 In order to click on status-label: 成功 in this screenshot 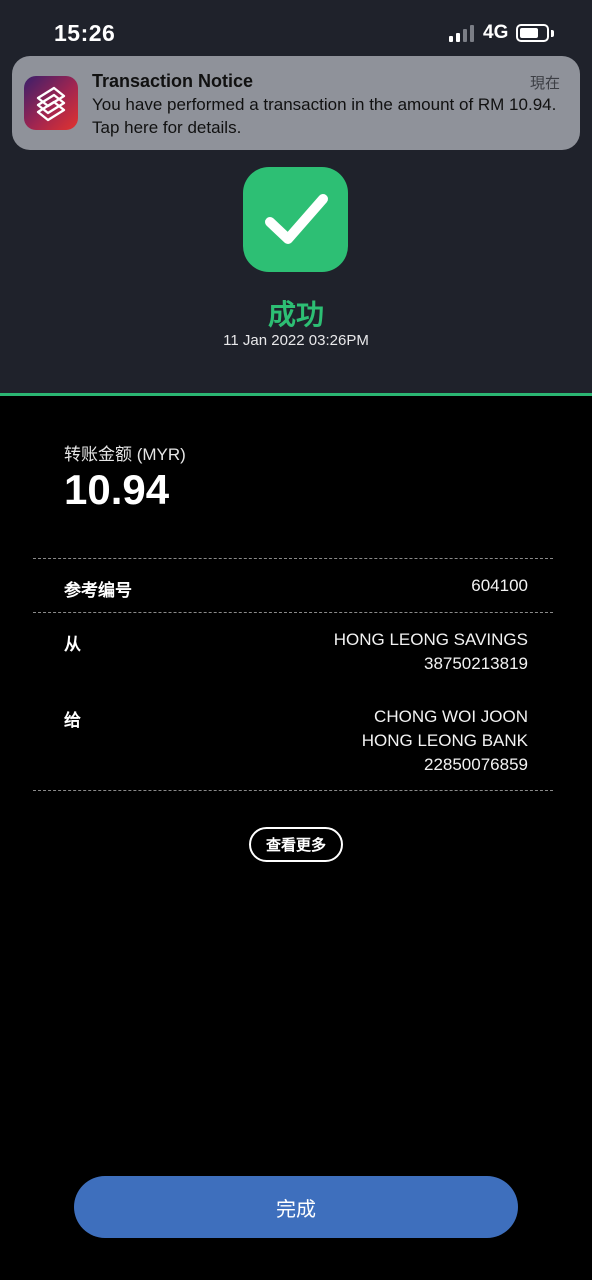, I will do `click(295, 314)`.